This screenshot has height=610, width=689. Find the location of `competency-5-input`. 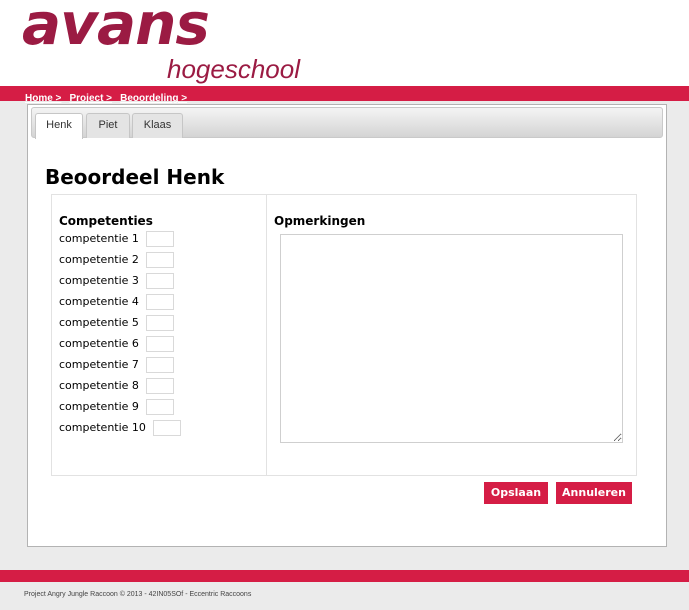

competency-5-input is located at coordinates (160, 323).